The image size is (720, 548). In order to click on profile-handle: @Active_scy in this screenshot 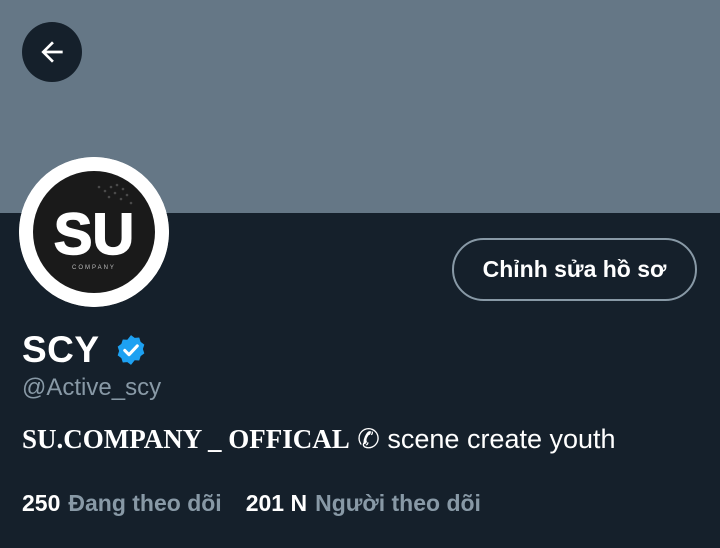, I will do `click(92, 387)`.